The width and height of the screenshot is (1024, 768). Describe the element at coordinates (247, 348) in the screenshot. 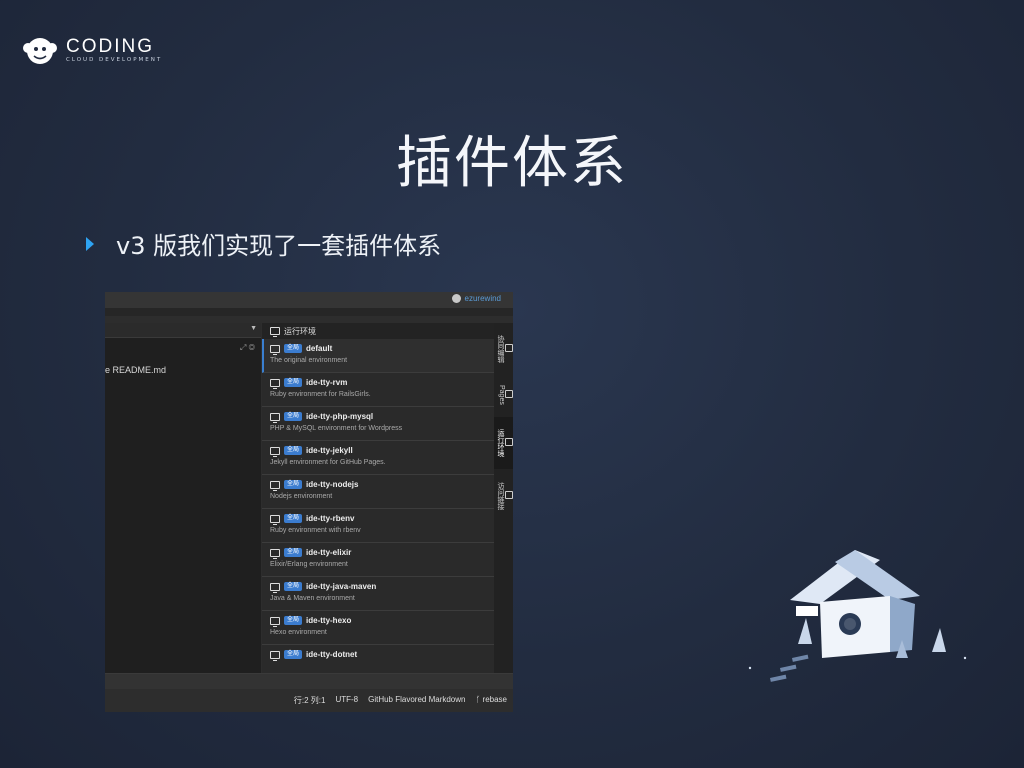

I see `editor-tools: ⤢ ◎` at that location.